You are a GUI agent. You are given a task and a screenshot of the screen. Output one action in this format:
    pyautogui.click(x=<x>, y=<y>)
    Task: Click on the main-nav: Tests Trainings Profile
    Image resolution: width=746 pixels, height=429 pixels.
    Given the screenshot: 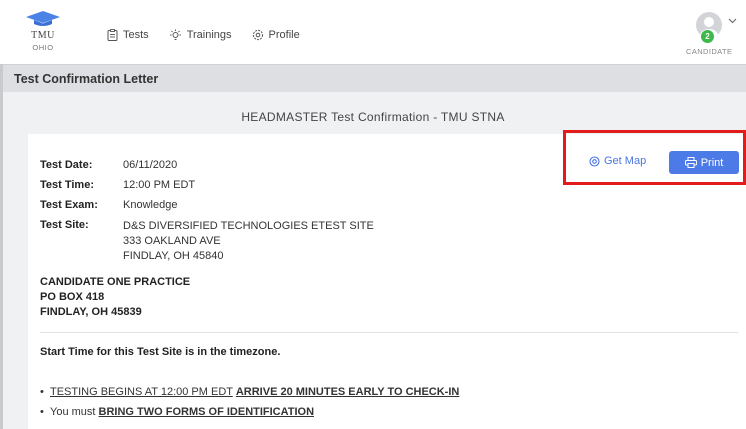 What is the action you would take?
    pyautogui.click(x=203, y=35)
    